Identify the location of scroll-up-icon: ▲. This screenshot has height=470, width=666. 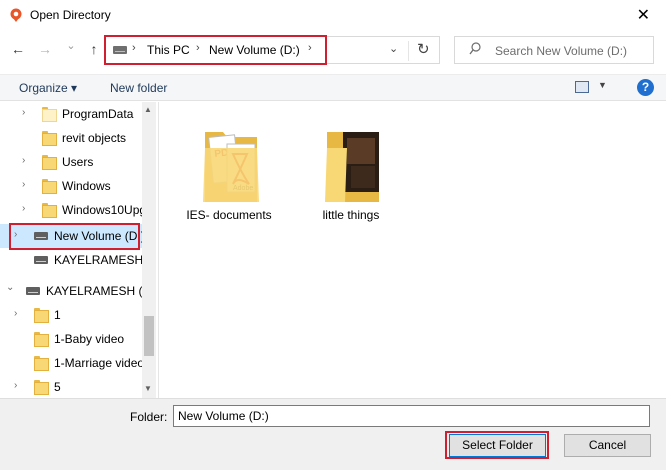
(148, 109).